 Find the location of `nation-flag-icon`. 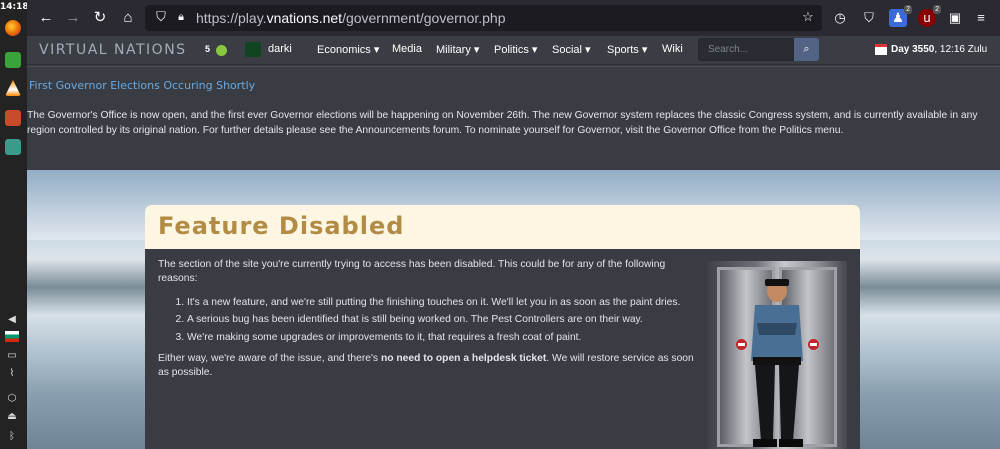

nation-flag-icon is located at coordinates (253, 49).